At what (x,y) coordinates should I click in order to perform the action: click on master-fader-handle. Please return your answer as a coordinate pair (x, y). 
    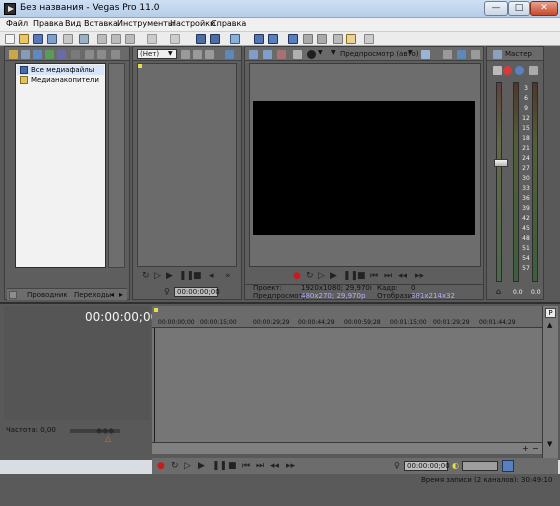
    Looking at the image, I should click on (501, 163).